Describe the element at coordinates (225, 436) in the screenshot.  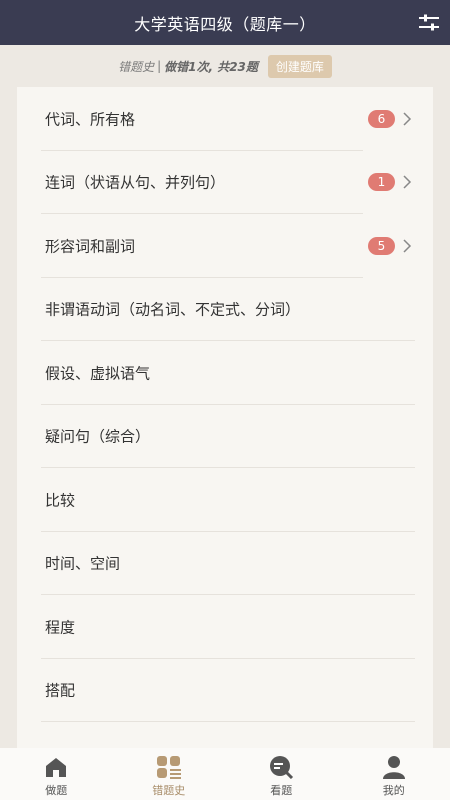
I see `list-item: 疑问句（综合）` at that location.